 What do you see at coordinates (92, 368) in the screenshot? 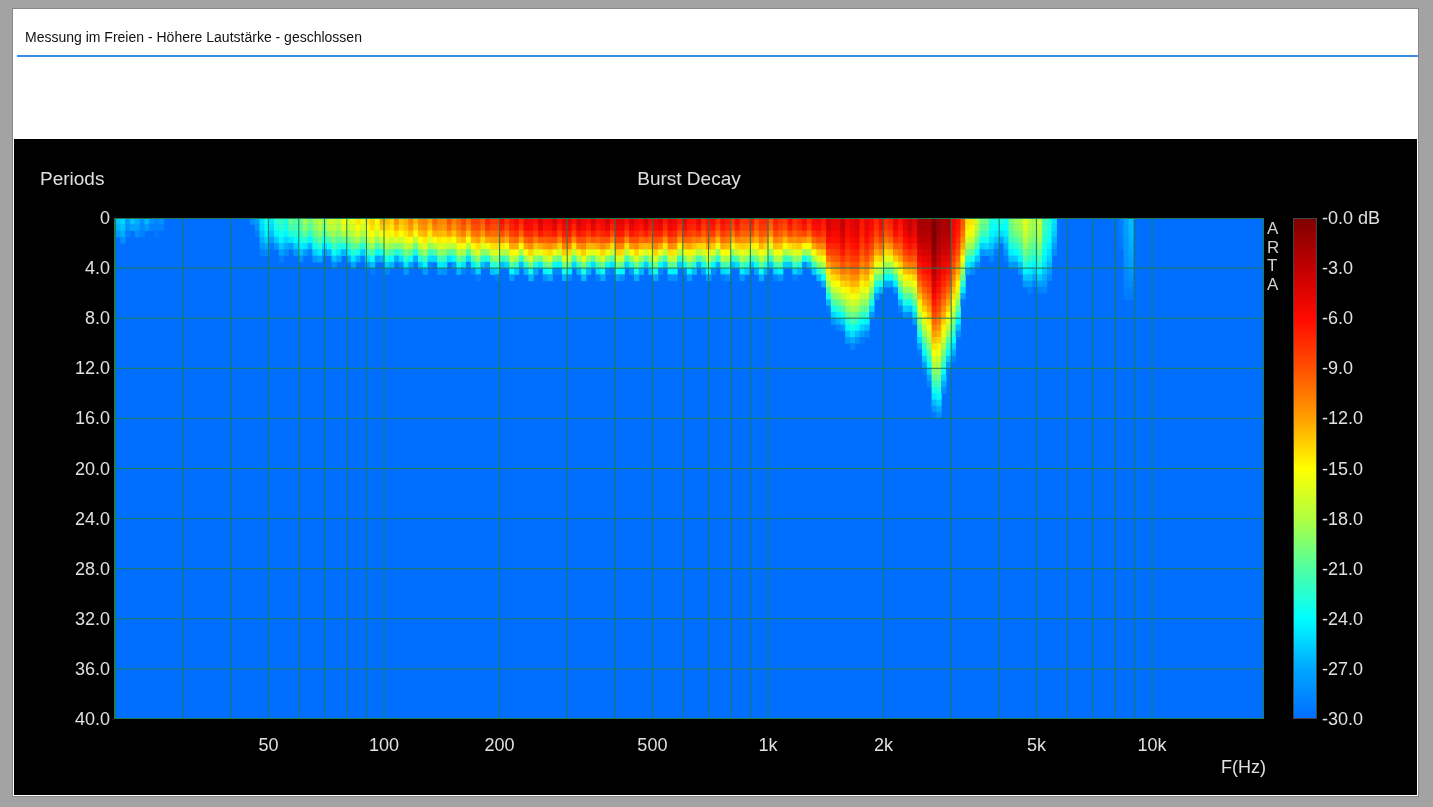
I see `y-tick-label: 12.0` at bounding box center [92, 368].